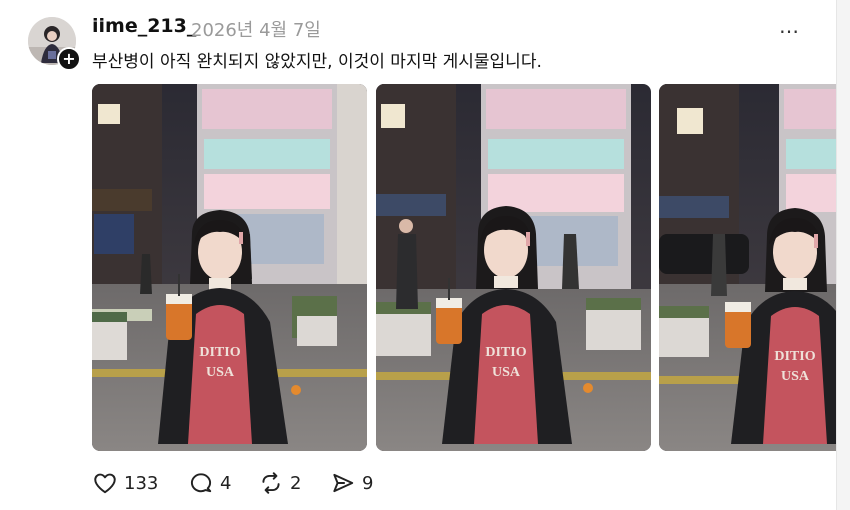 The width and height of the screenshot is (850, 510). I want to click on repost-icon, so click(271, 483).